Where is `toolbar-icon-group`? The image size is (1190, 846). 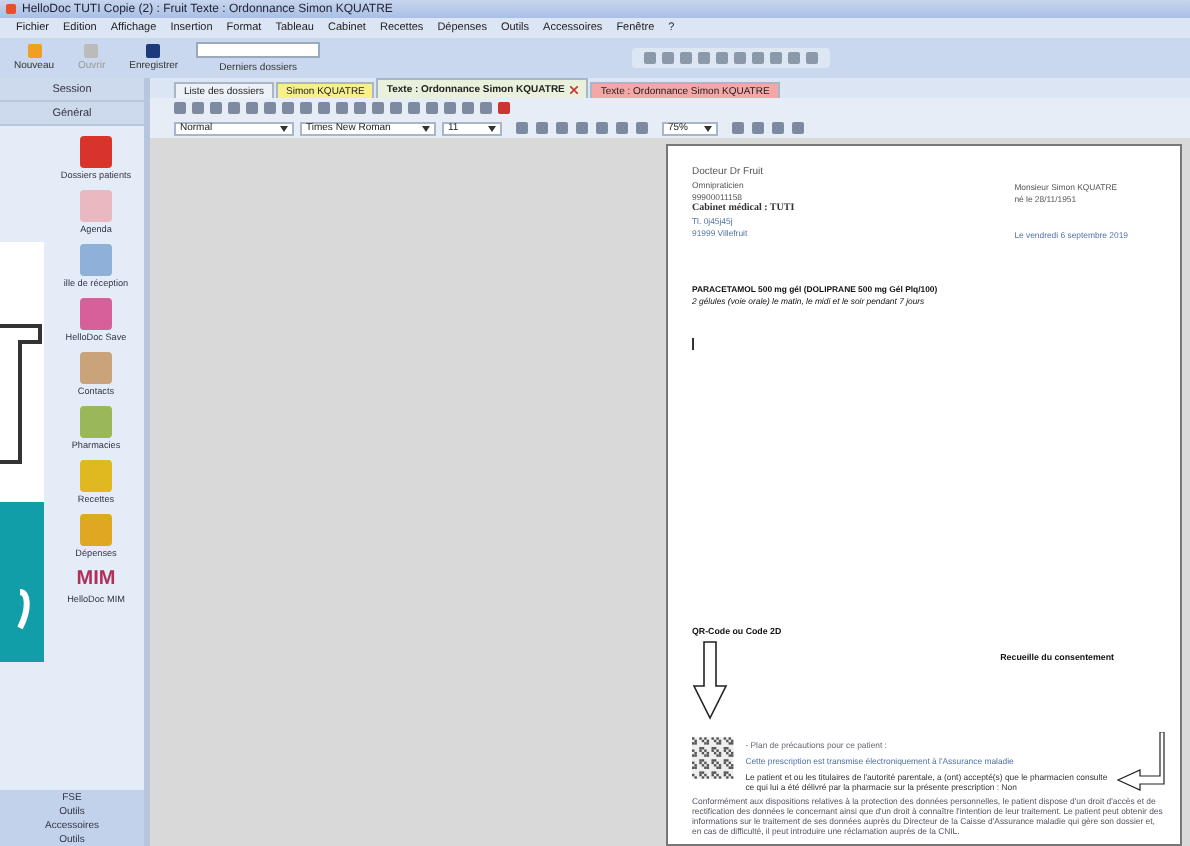 toolbar-icon-group is located at coordinates (731, 58).